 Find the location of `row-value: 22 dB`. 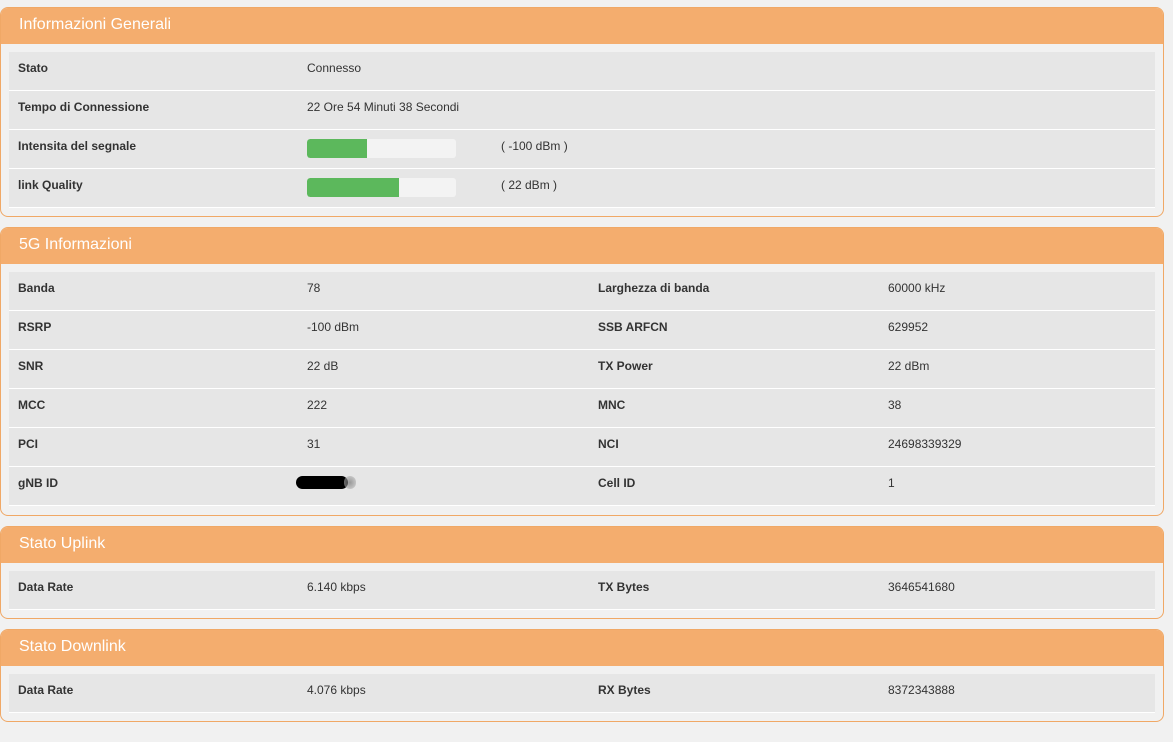

row-value: 22 dB is located at coordinates (323, 366).